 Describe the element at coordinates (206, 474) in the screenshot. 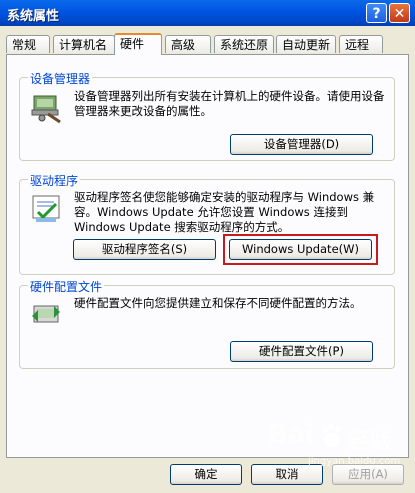

I see `ok-button: 确定` at that location.